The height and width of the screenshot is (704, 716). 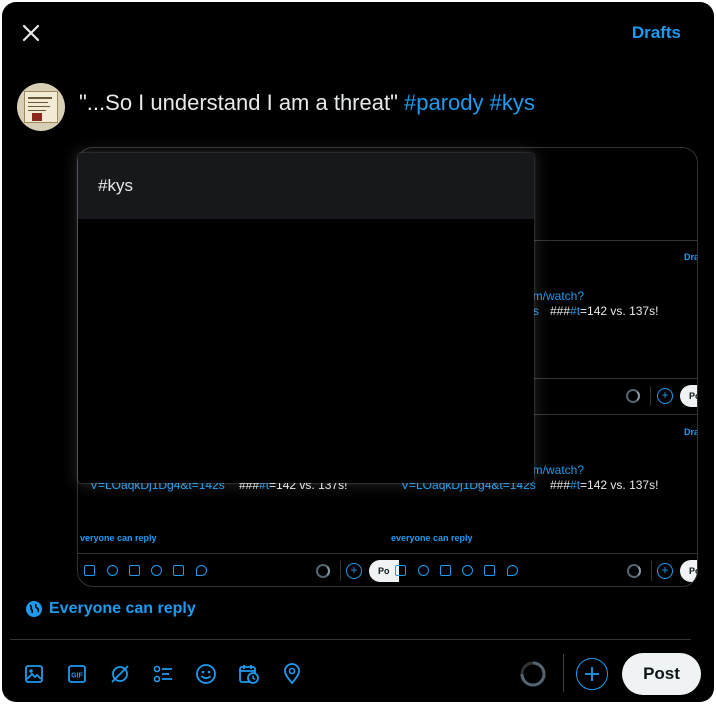 I want to click on emoji-icon, so click(x=206, y=674).